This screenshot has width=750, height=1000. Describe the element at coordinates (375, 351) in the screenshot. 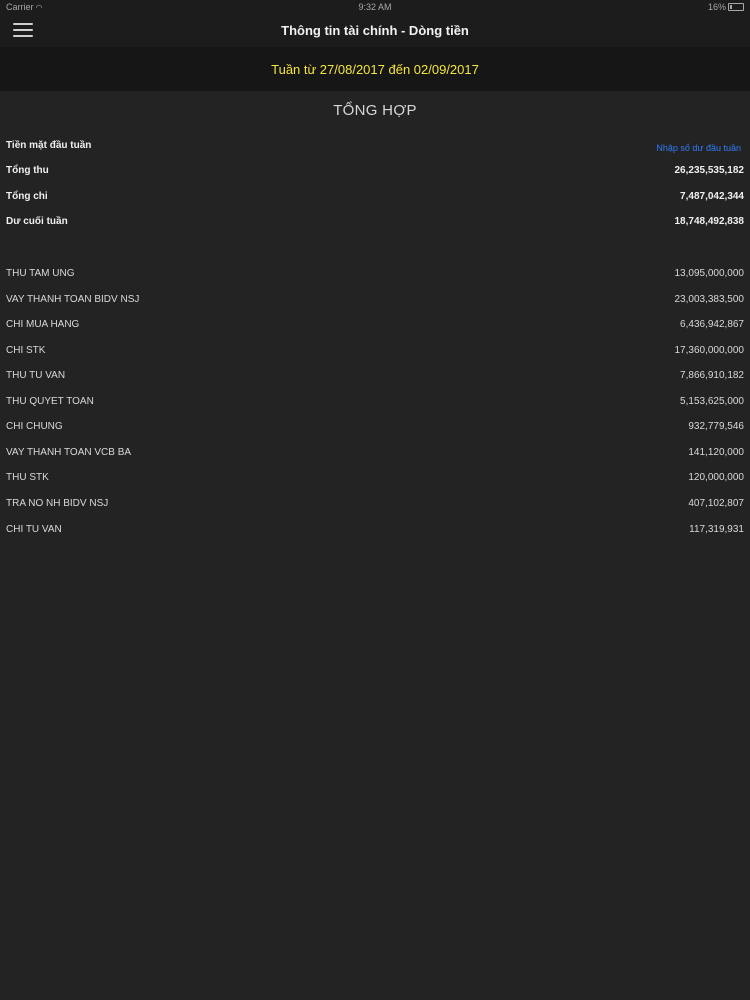

I see `list-item: CHI STK 17,360,000,000` at that location.